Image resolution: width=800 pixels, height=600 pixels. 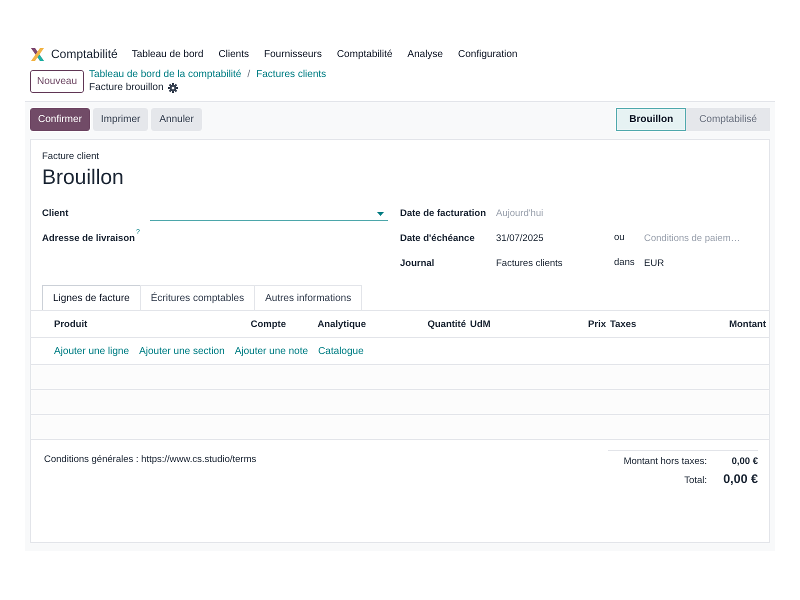 What do you see at coordinates (654, 266) in the screenshot?
I see `field-value: EUR` at bounding box center [654, 266].